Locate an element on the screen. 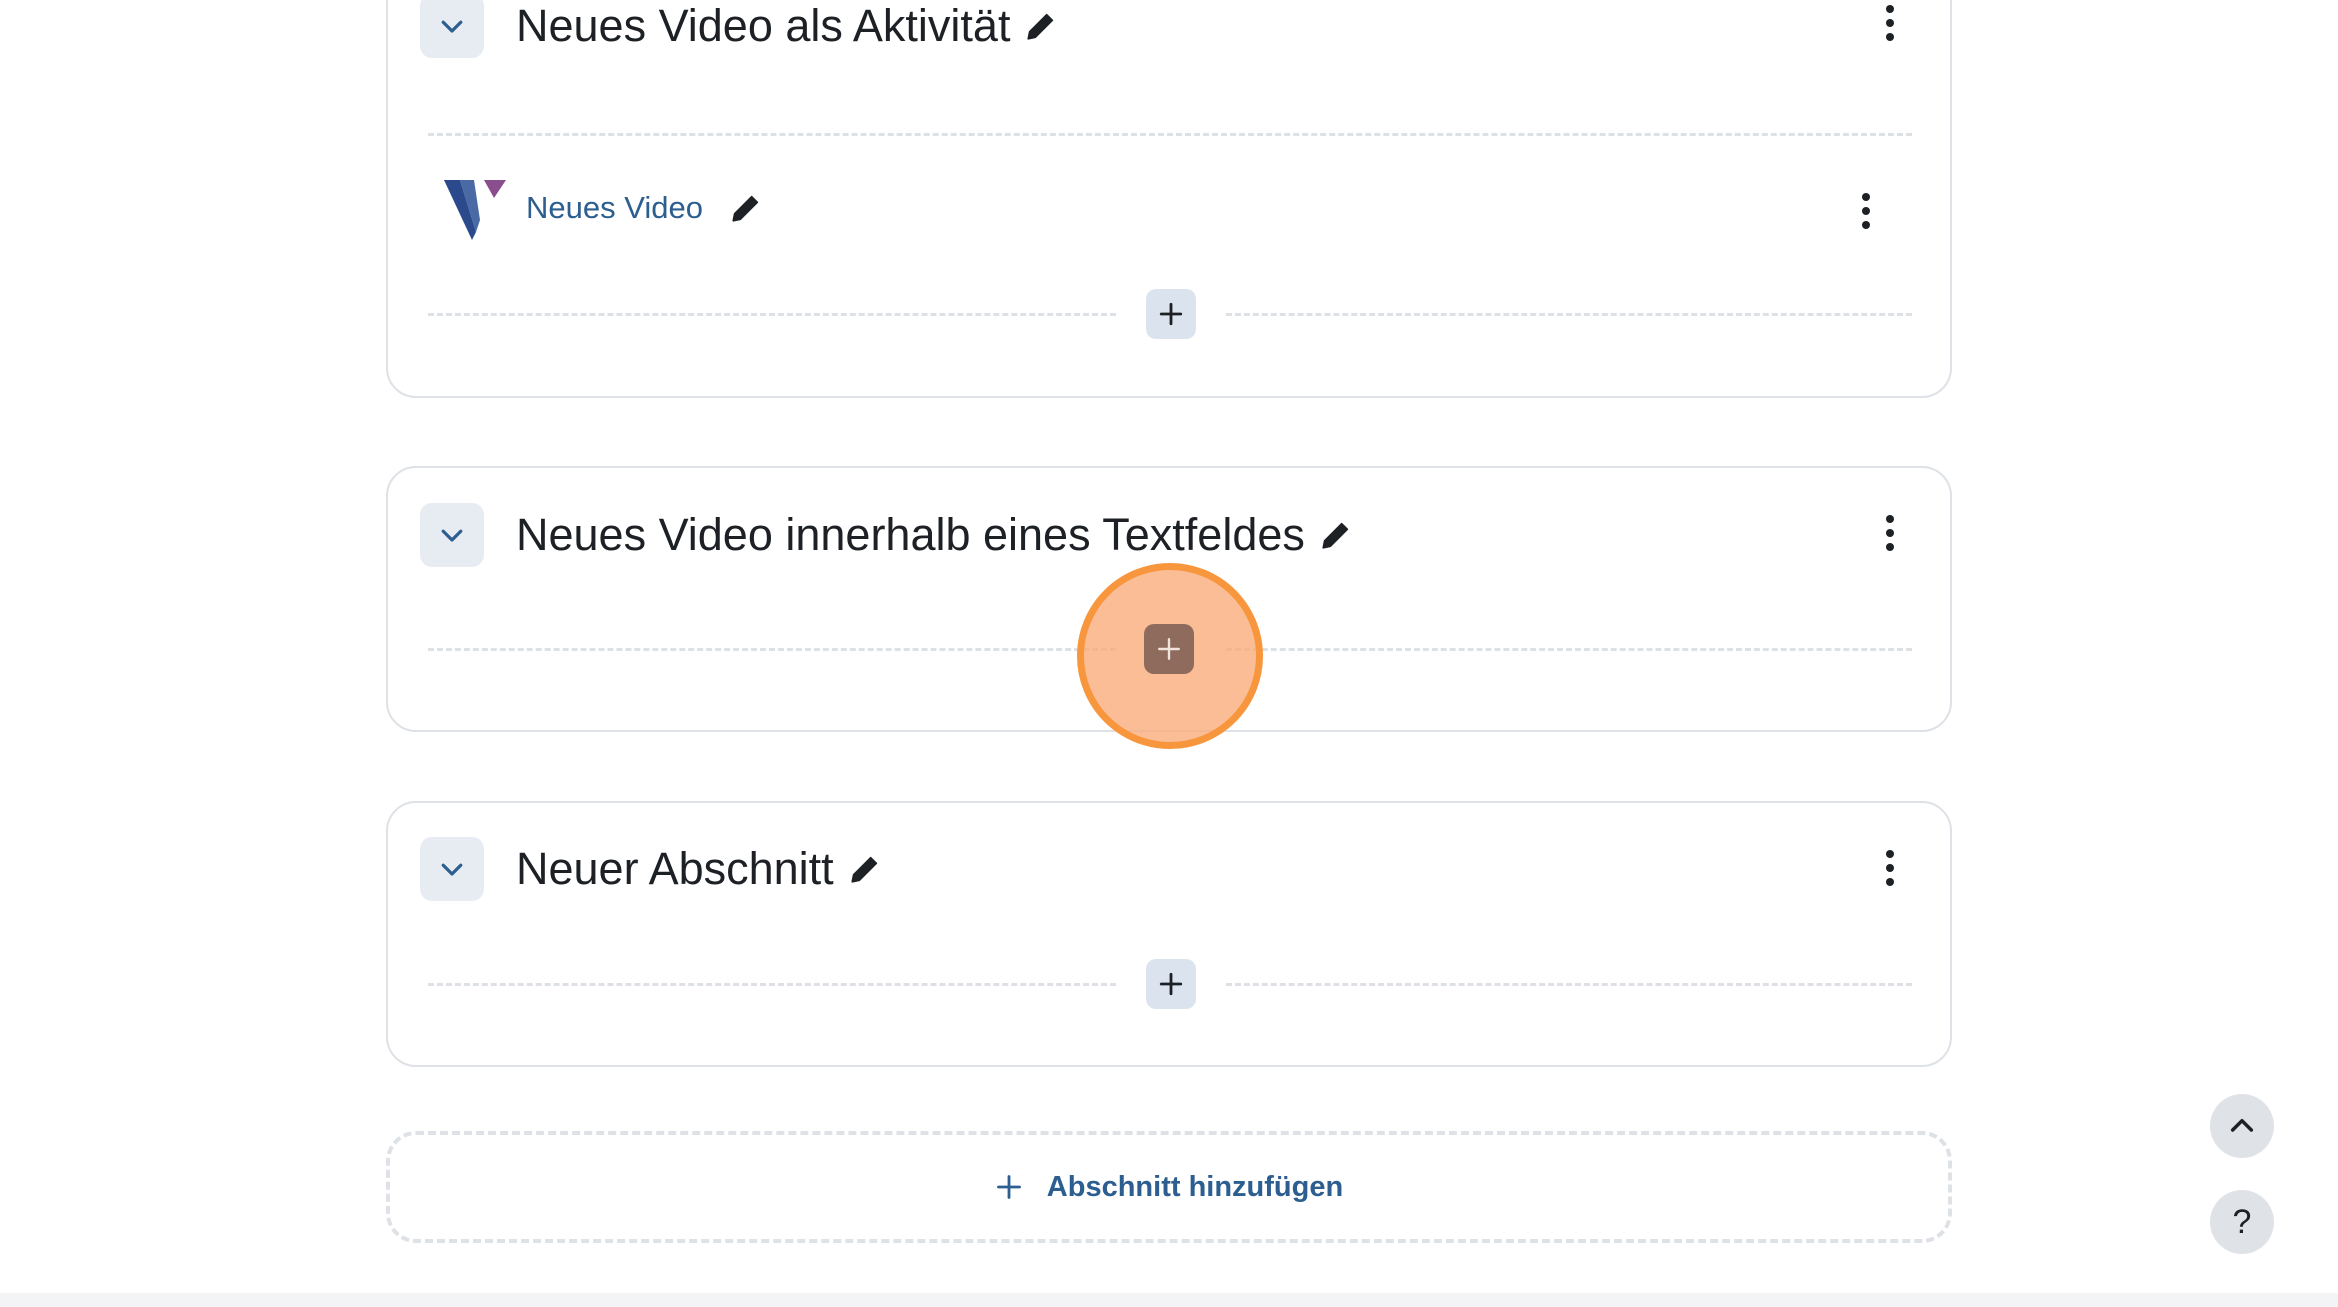 Image resolution: width=2338 pixels, height=1307 pixels. course-section: Neuer Abschnitt is located at coordinates (1169, 934).